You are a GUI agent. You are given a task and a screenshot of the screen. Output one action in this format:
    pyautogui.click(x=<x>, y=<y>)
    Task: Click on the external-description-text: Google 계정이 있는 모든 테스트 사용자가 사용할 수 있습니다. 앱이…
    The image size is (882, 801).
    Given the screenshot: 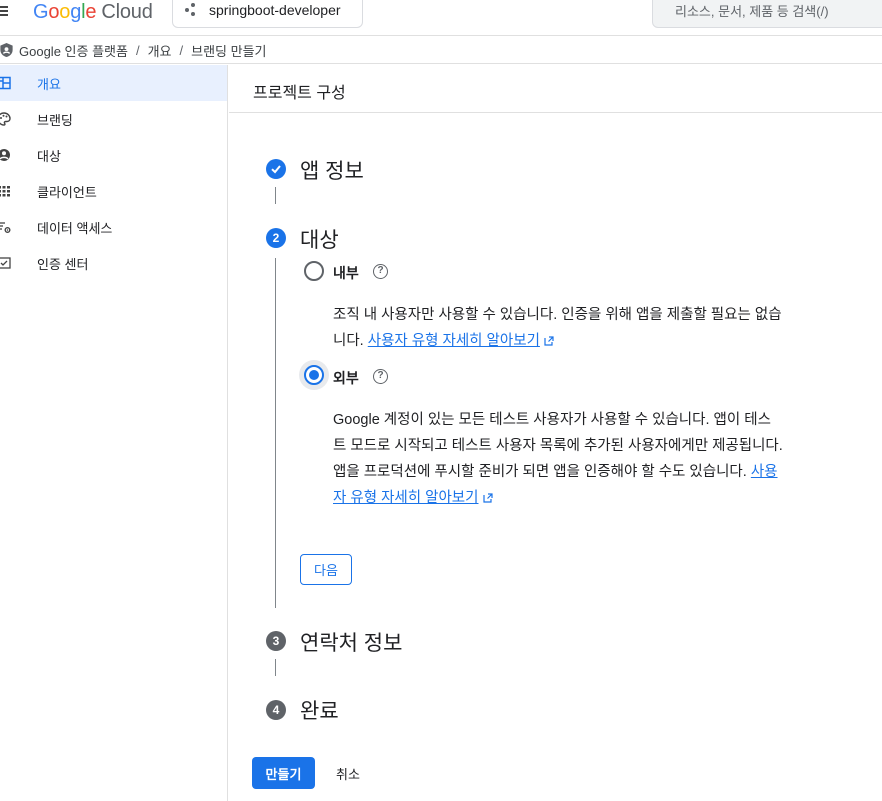 What is the action you would take?
    pyautogui.click(x=558, y=446)
    